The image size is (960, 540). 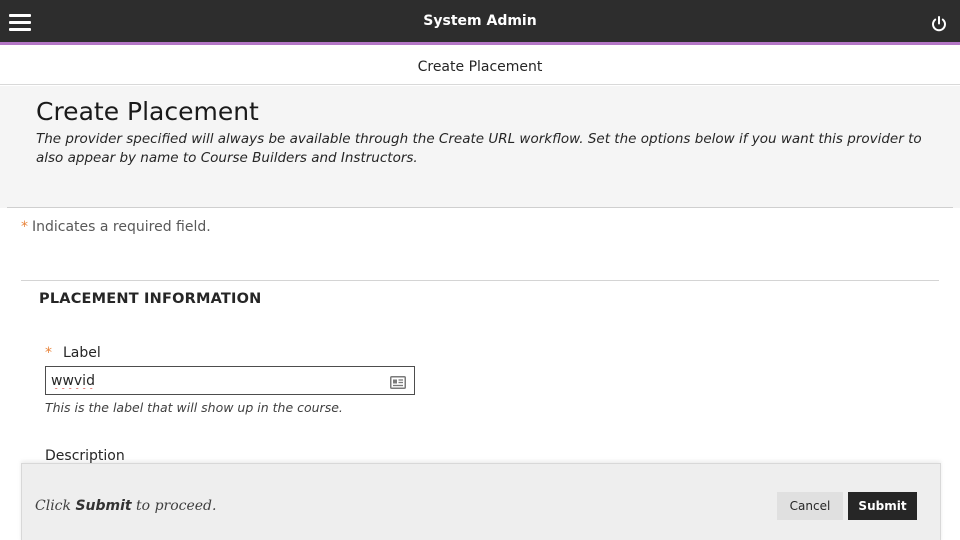 What do you see at coordinates (810, 506) in the screenshot?
I see `cancel-button: Cancel` at bounding box center [810, 506].